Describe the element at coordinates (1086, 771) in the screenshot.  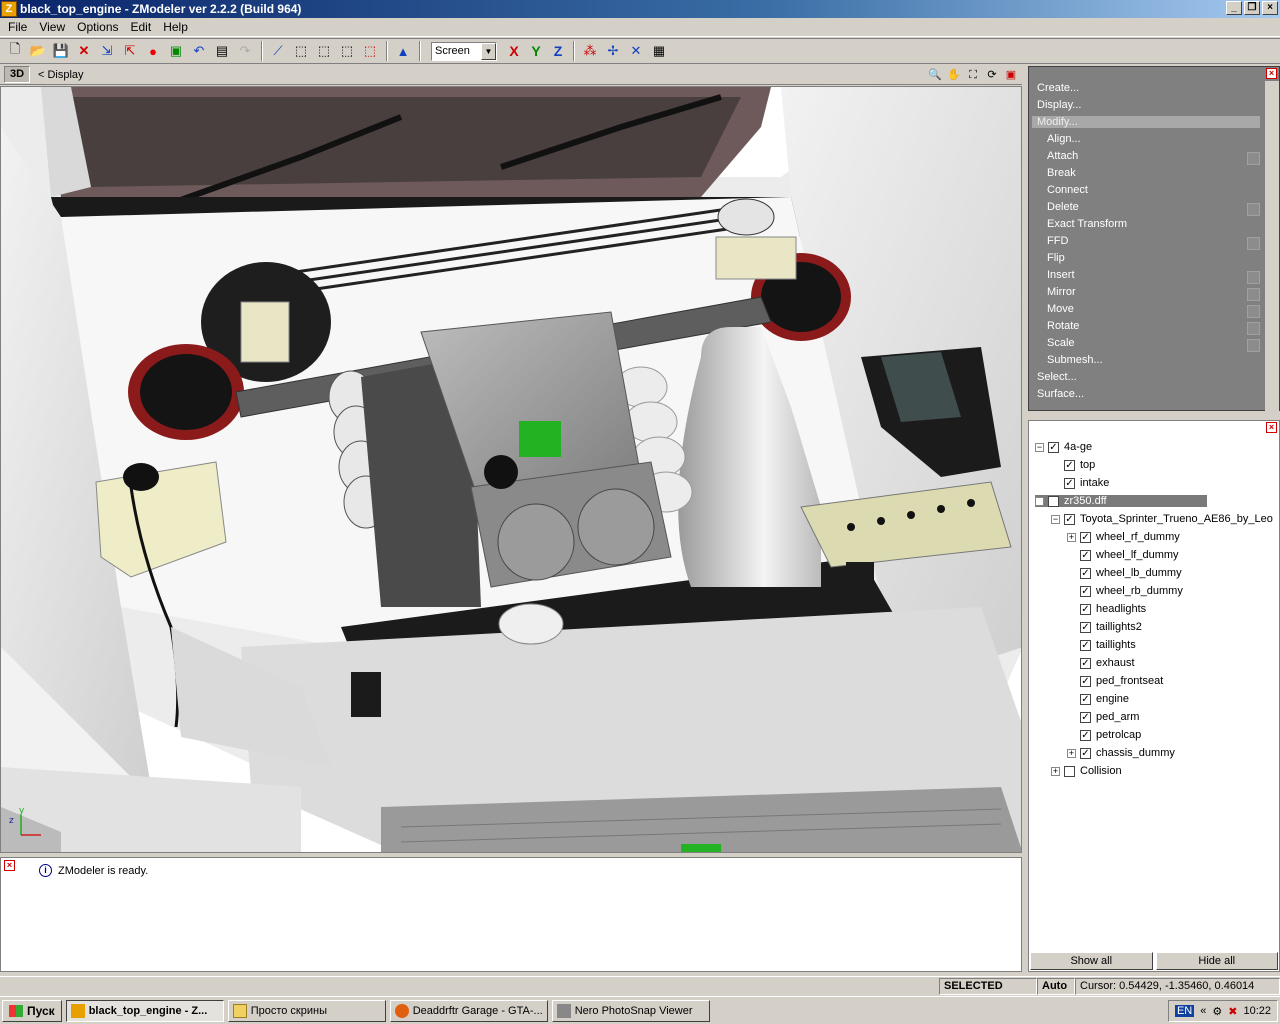
I see `tree-node: + Collision` at that location.